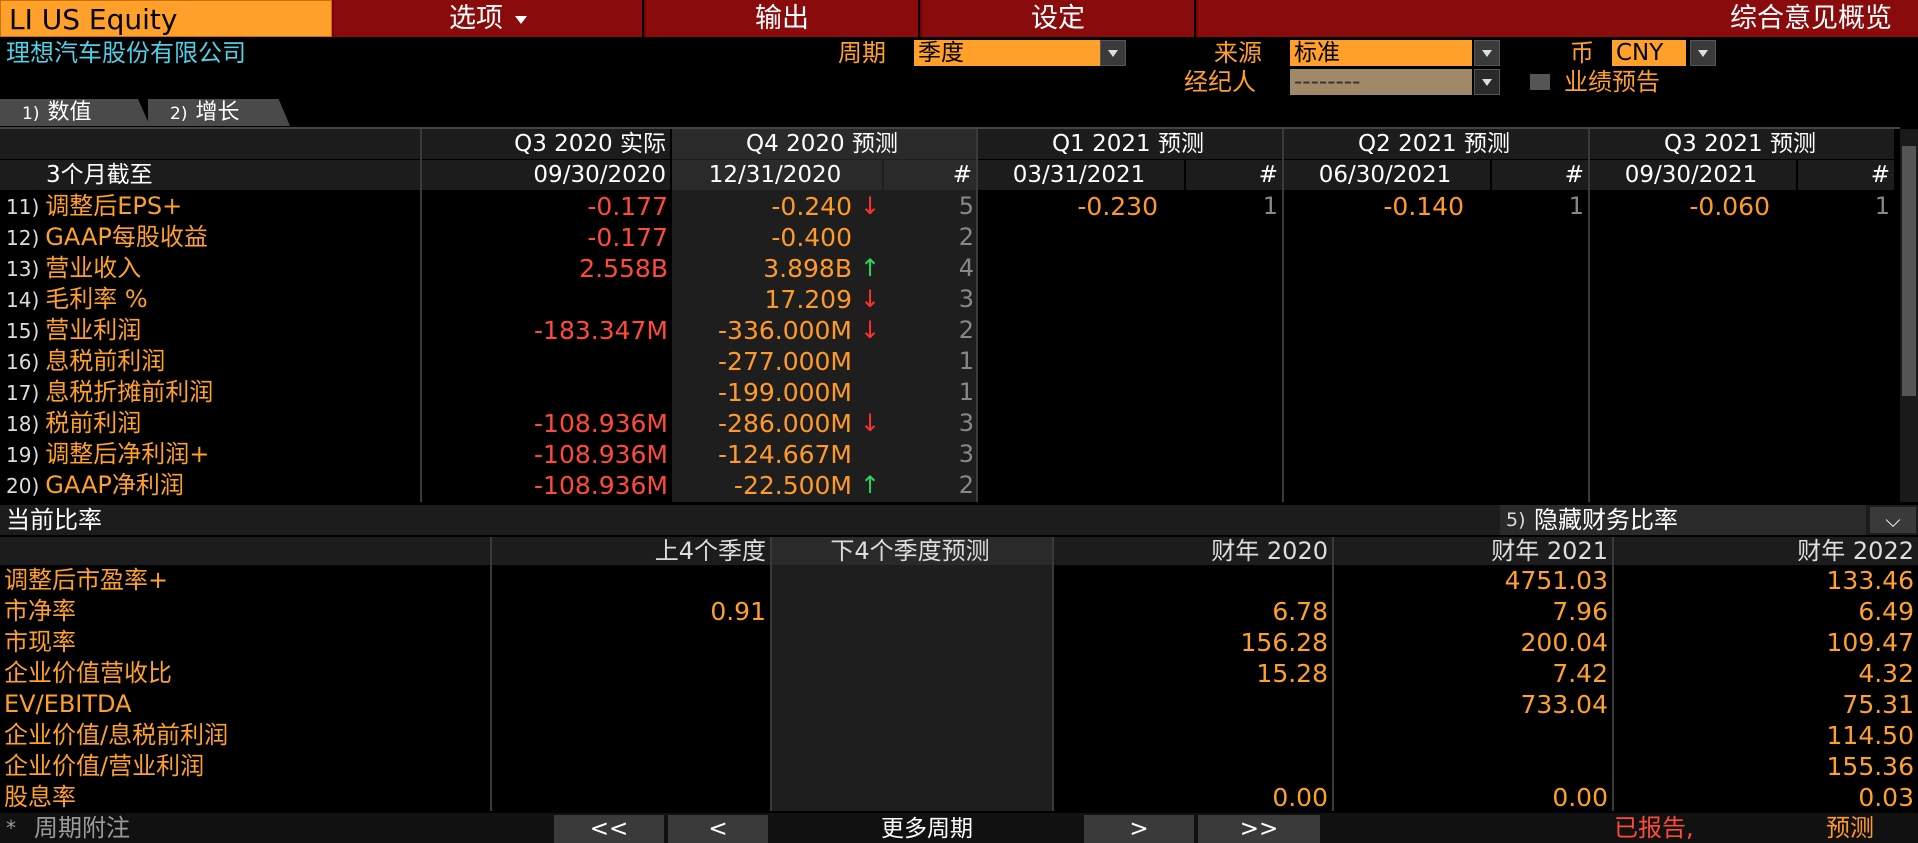  What do you see at coordinates (1576, 206) in the screenshot?
I see `q2-count: 1` at bounding box center [1576, 206].